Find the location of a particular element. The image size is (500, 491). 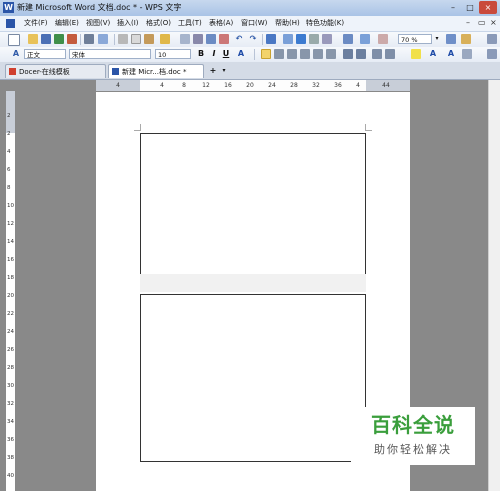

reading-mode-icon is located at coordinates (383, 39).